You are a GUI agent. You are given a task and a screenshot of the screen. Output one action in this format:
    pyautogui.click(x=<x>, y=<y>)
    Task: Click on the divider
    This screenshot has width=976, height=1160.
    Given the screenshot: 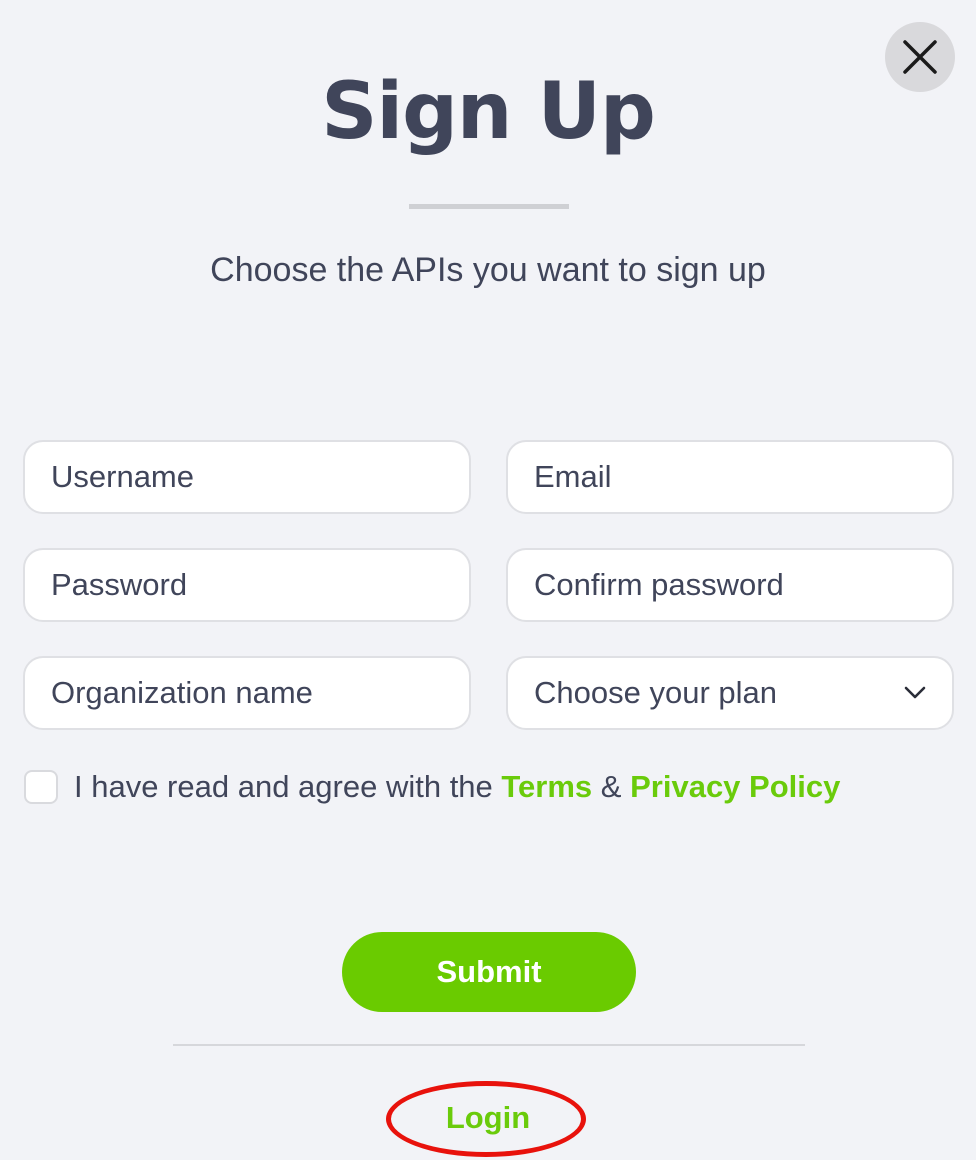 What is the action you would take?
    pyautogui.click(x=489, y=1045)
    